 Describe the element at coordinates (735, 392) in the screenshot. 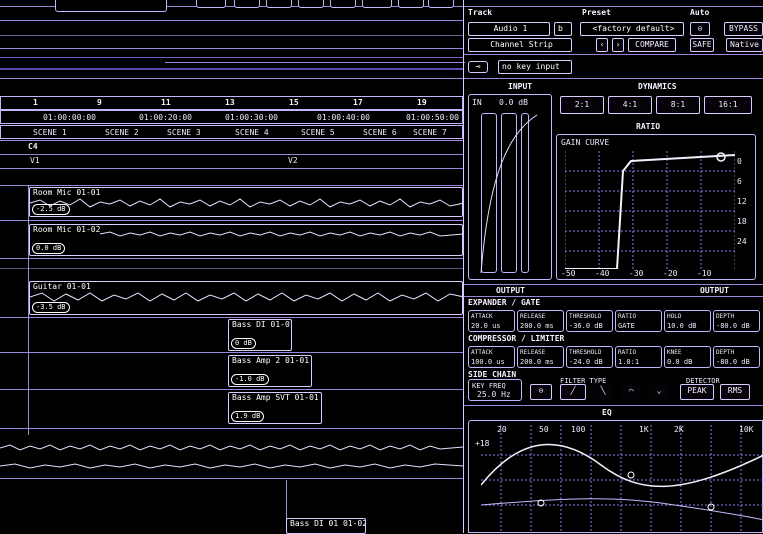

I see `detector-rms-button: RMS` at that location.